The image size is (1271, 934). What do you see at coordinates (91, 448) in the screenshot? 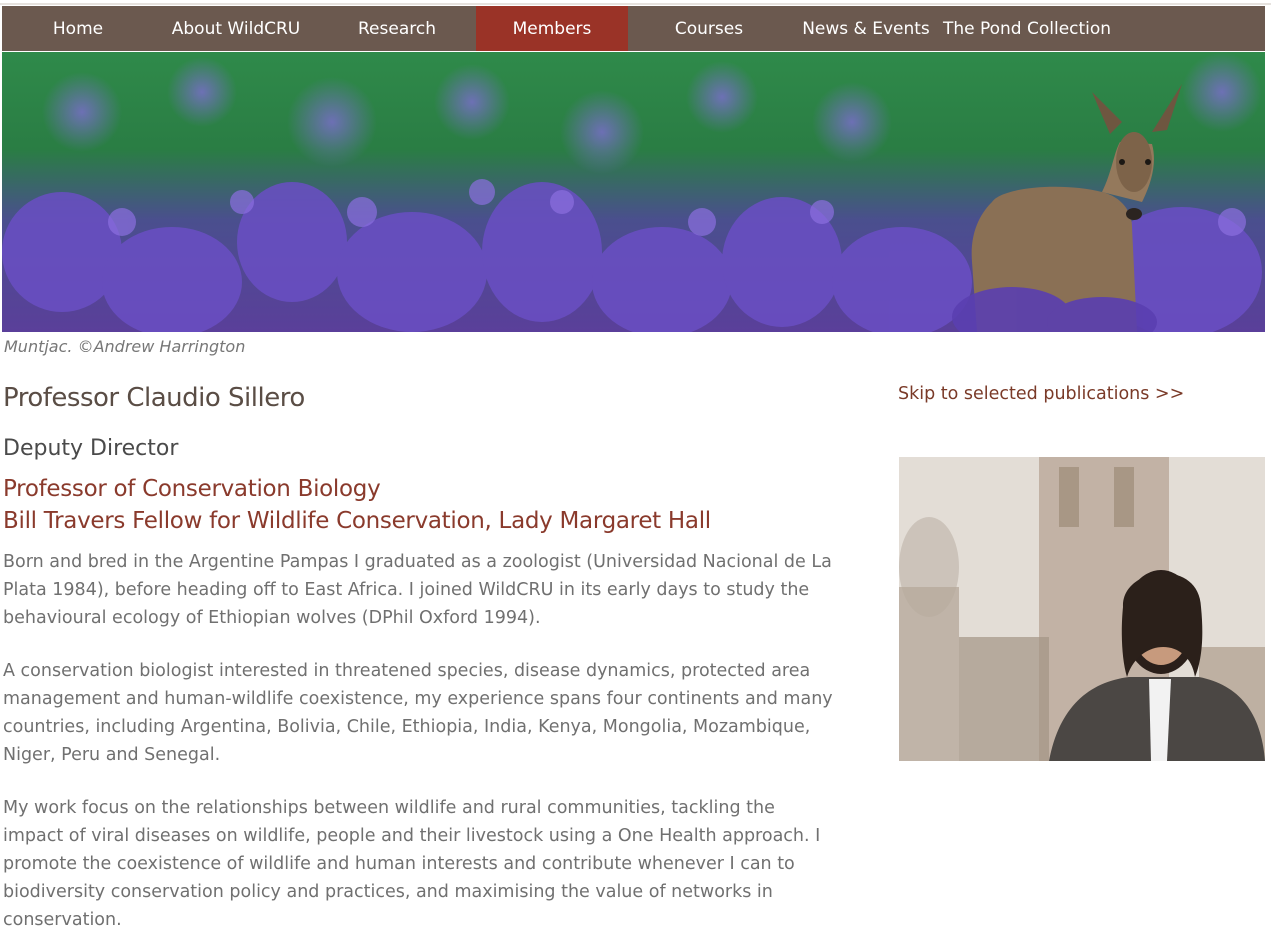
I see `profile-role: Deputy Director` at bounding box center [91, 448].